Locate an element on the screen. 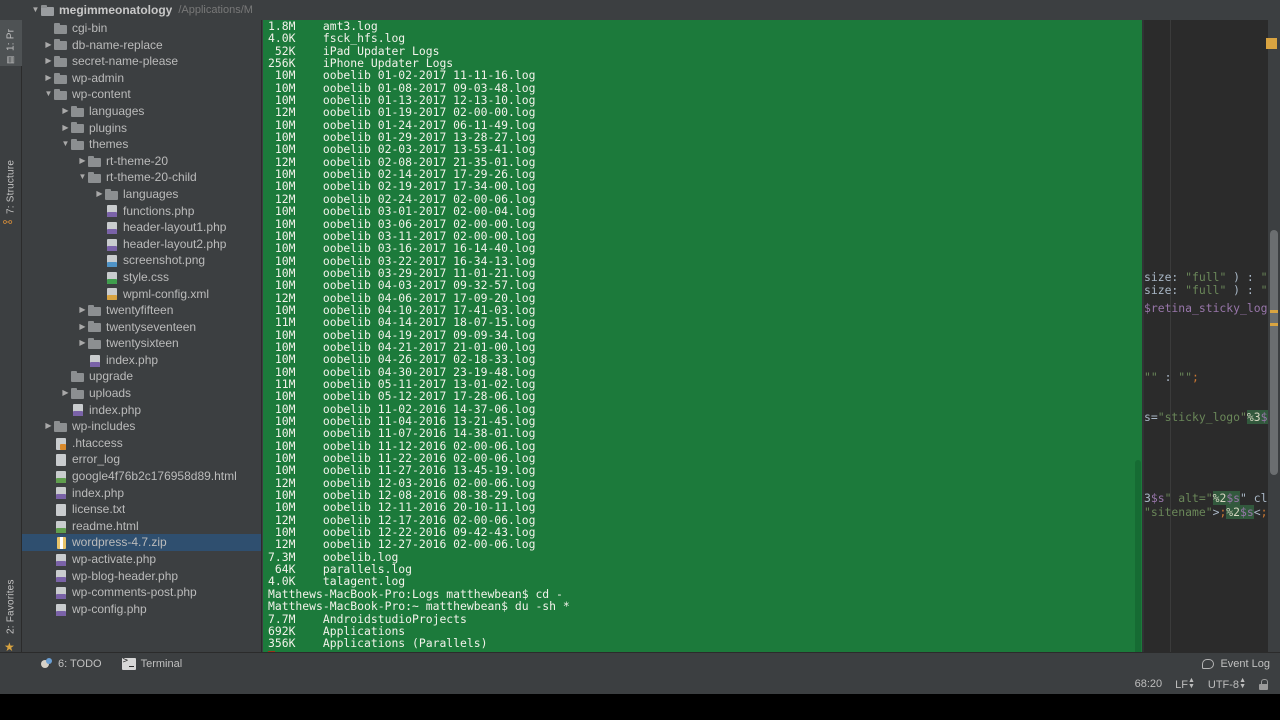 This screenshot has width=1280, height=720. tree-row: wp-blog-header.php is located at coordinates (141, 576).